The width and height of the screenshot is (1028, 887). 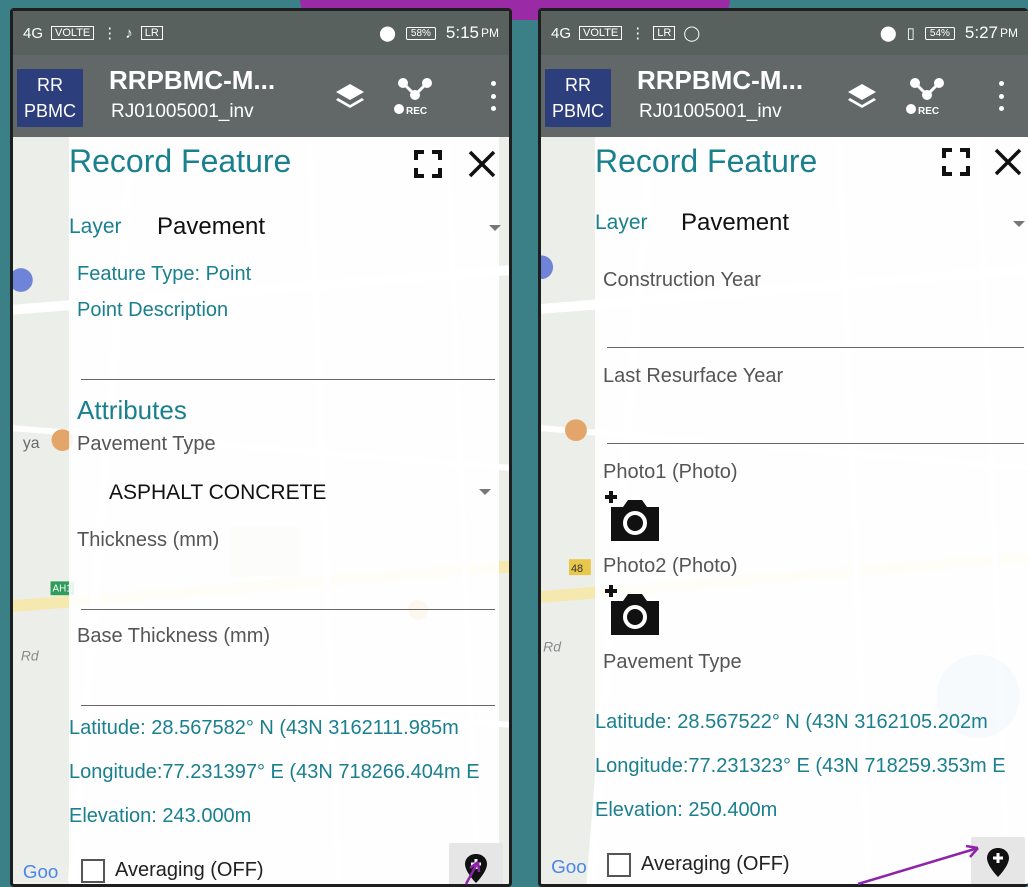 I want to click on point-description-label: Point Description, so click(x=153, y=310).